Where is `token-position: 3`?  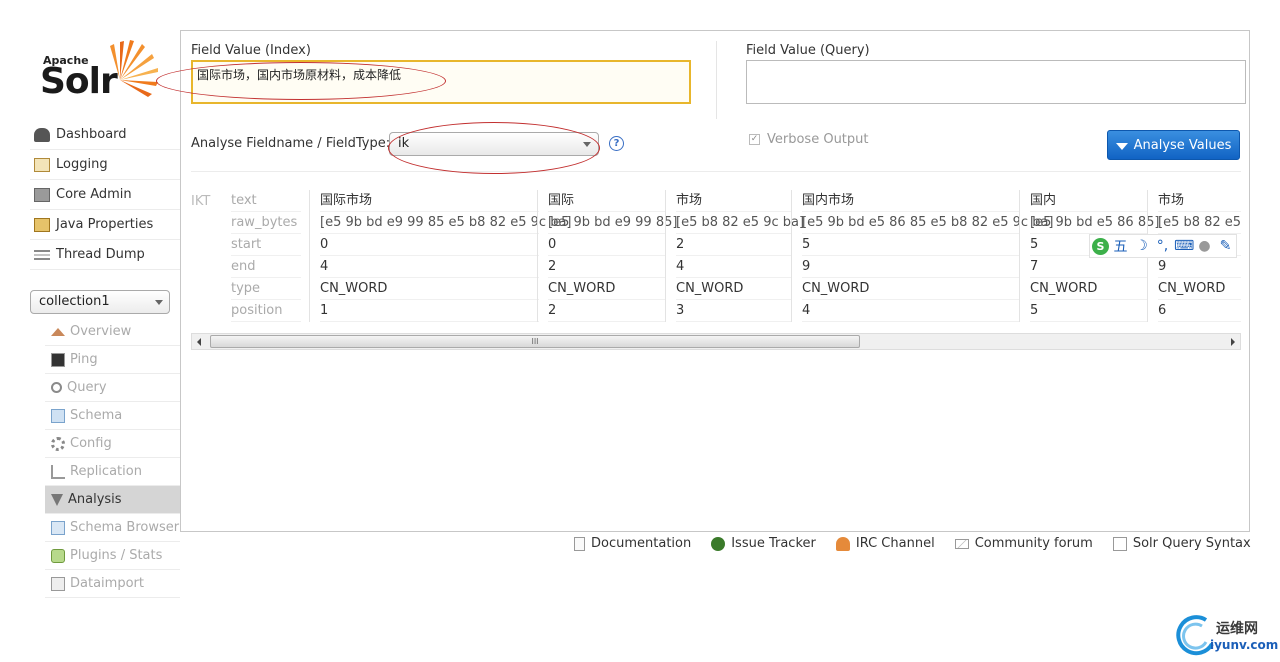
token-position: 3 is located at coordinates (733, 311).